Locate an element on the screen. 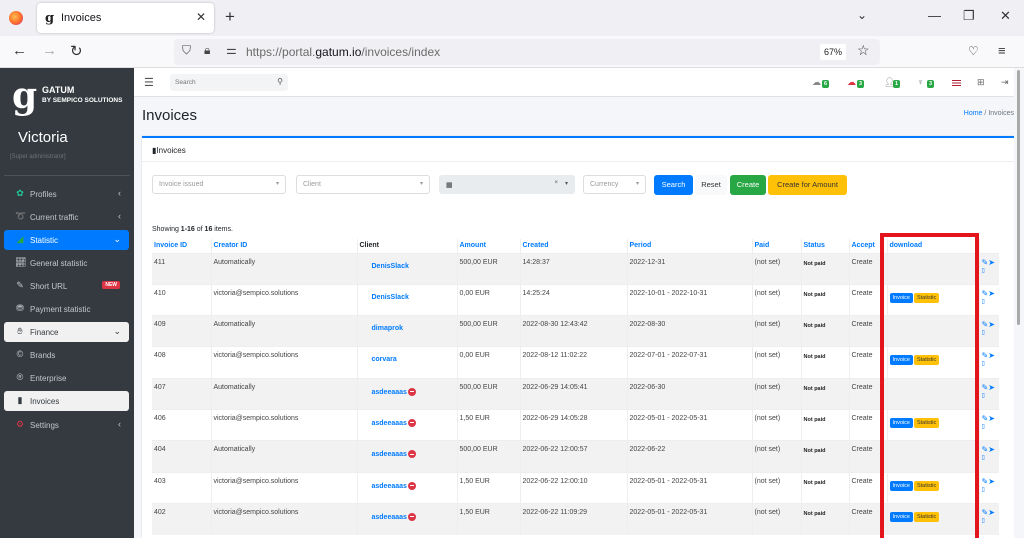  col-accept: Accept is located at coordinates (867, 246).